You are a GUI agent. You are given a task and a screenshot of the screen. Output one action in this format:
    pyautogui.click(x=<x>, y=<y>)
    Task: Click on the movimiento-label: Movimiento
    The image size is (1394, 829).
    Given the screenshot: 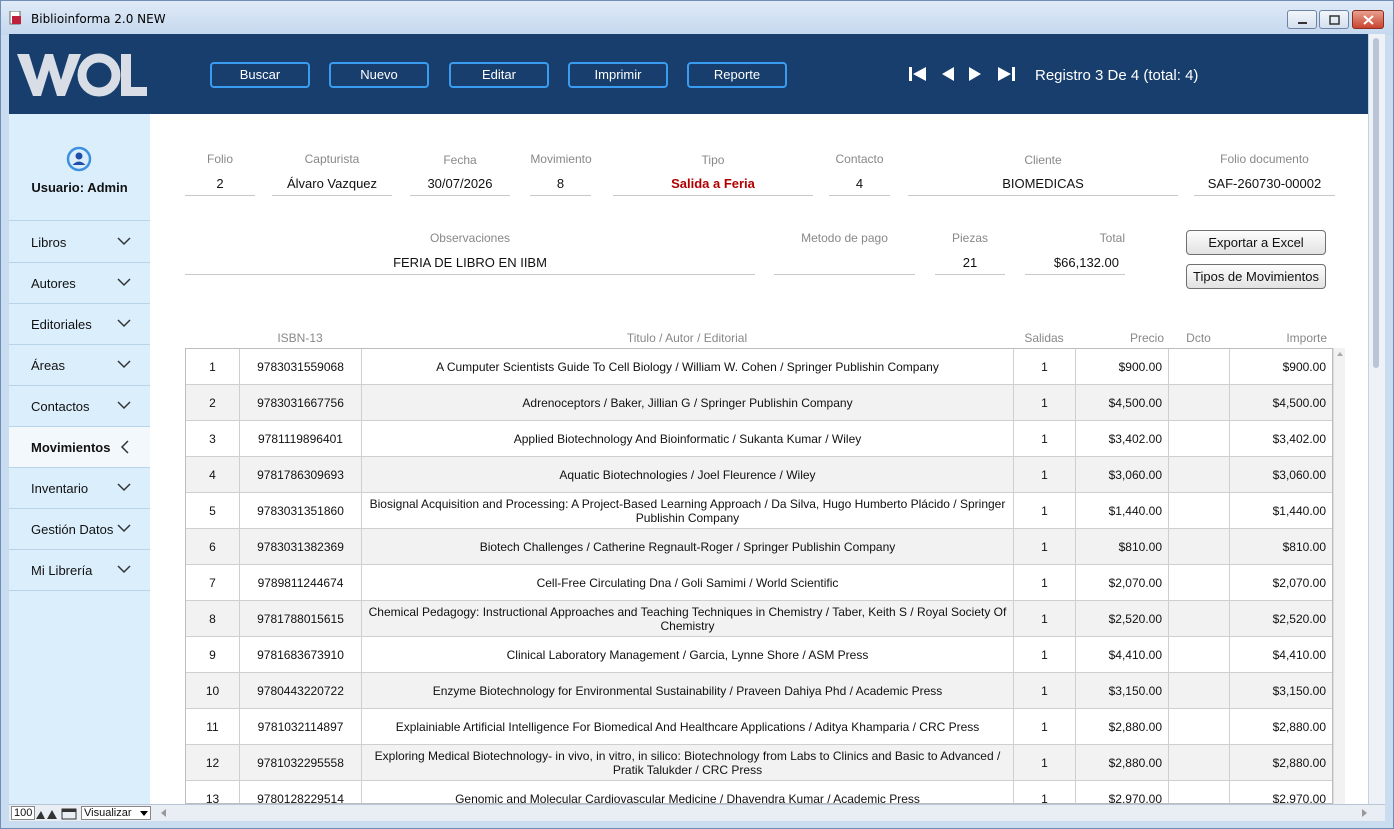 What is the action you would take?
    pyautogui.click(x=561, y=159)
    